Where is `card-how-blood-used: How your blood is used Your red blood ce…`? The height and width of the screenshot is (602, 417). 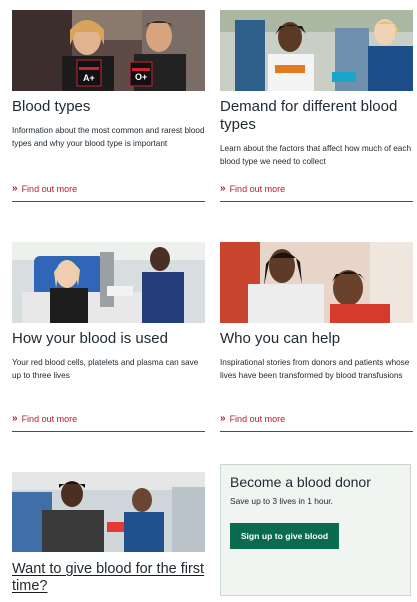
card-how-blood-used: How your blood is used Your red blood ce… is located at coordinates (108, 339).